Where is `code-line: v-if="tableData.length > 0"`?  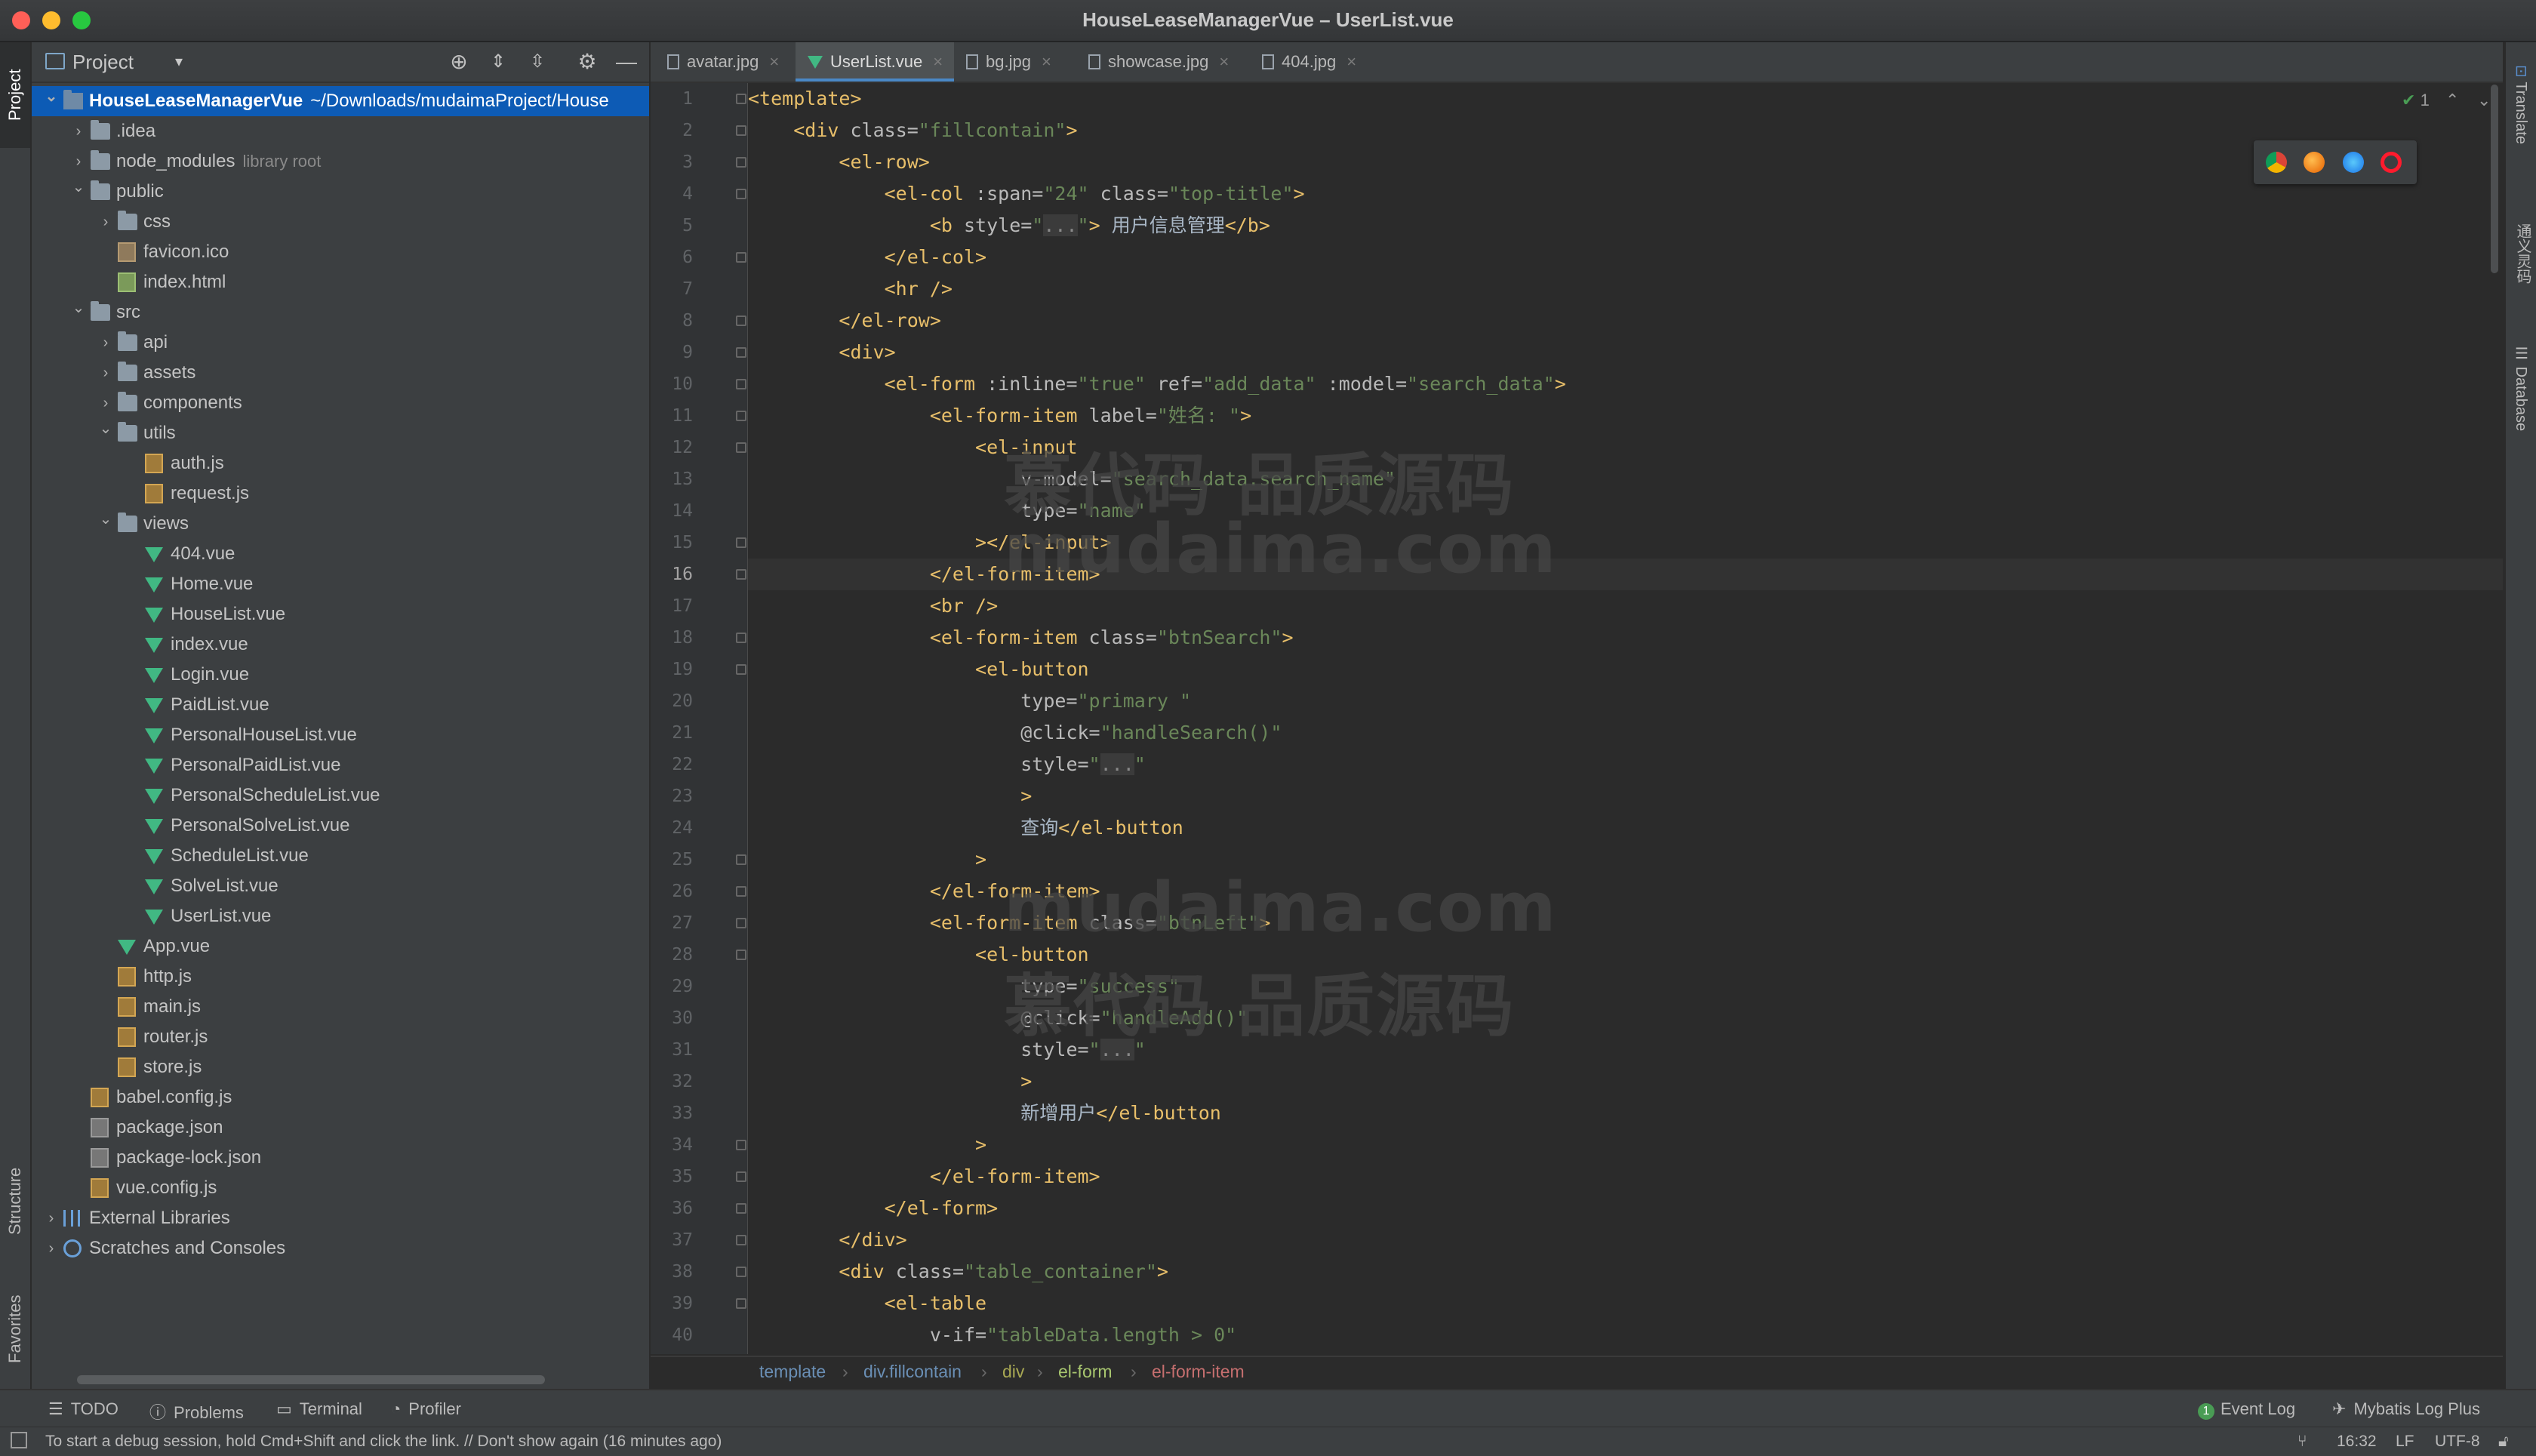 code-line: v-if="tableData.length > 0" is located at coordinates (1625, 1335).